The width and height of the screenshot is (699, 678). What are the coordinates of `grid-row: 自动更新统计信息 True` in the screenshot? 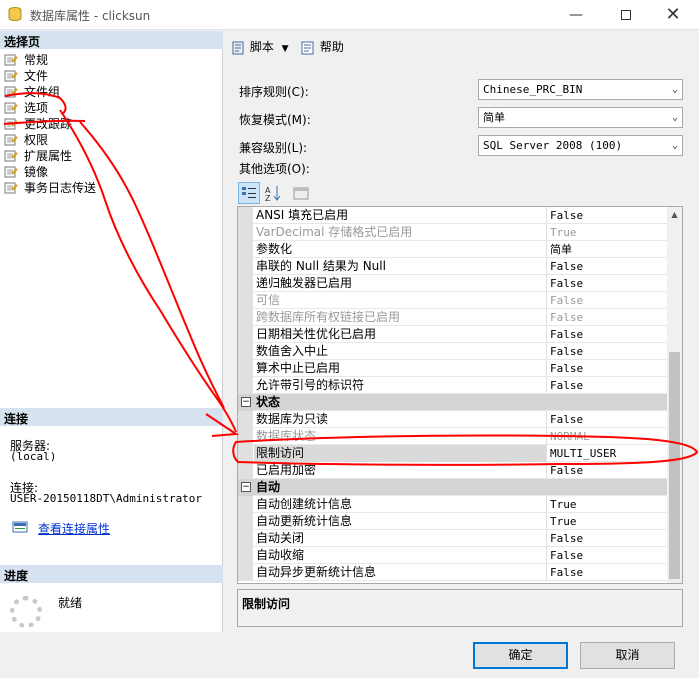 It's located at (453, 521).